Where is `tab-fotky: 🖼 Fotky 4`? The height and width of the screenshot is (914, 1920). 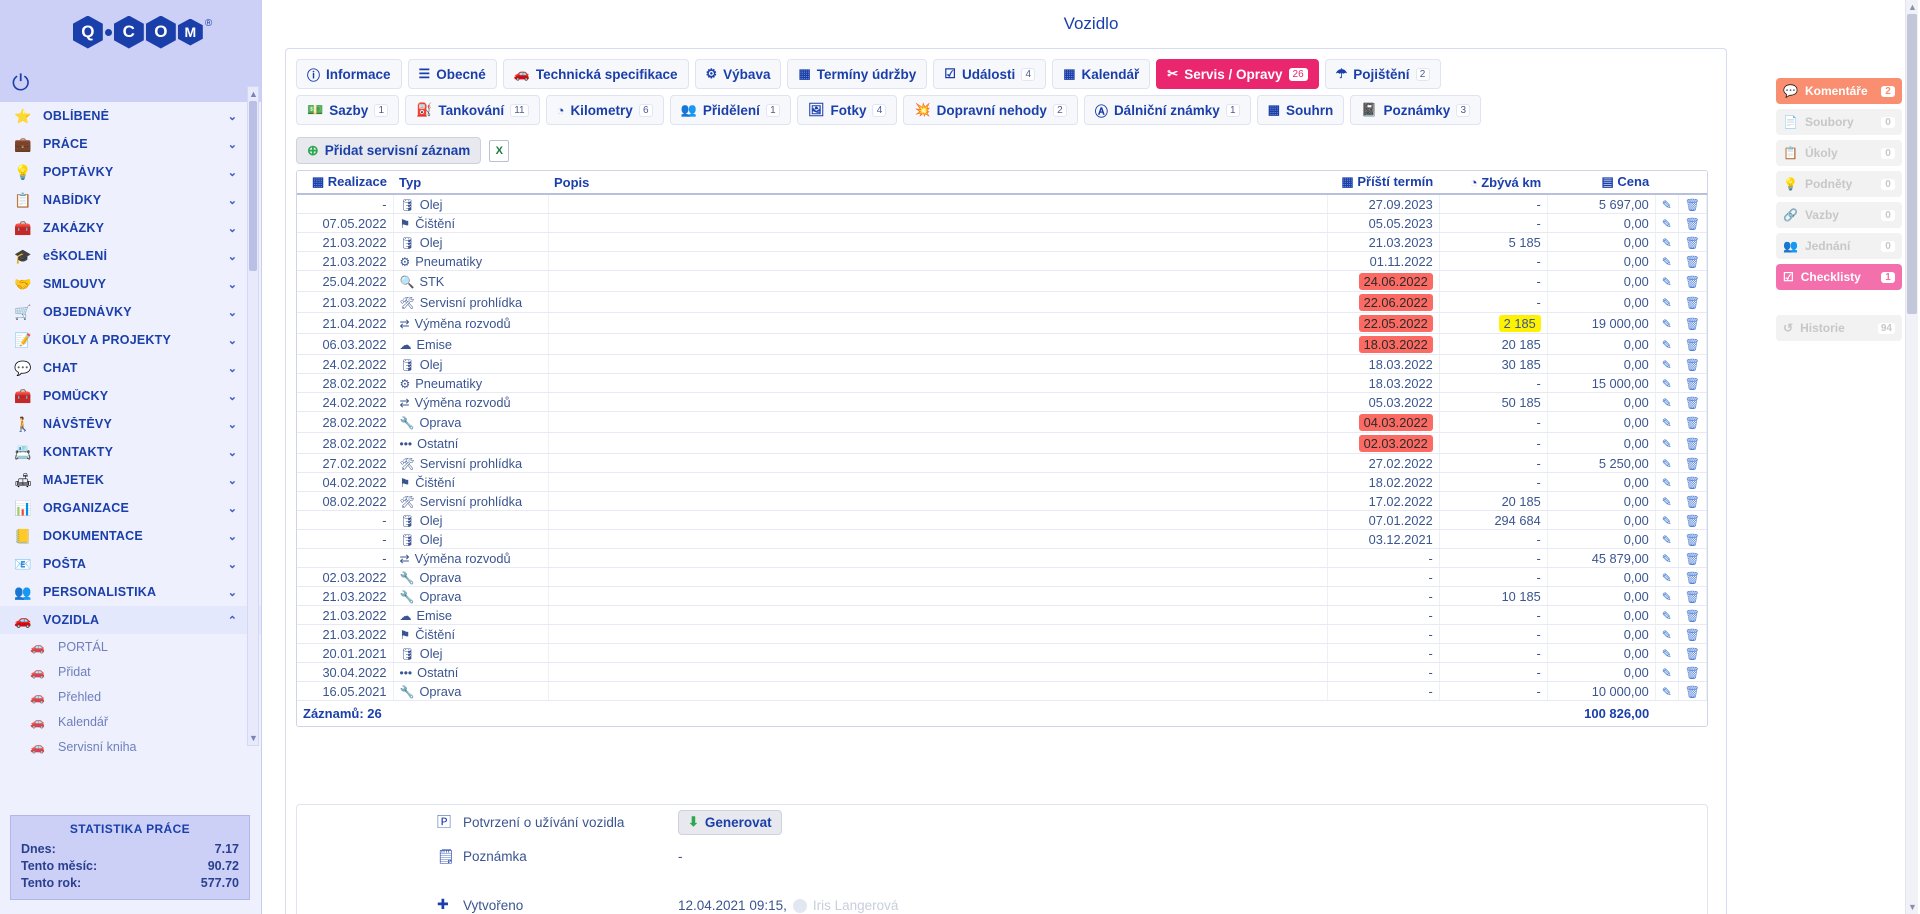
tab-fotky: 🖼 Fotky 4 is located at coordinates (847, 110).